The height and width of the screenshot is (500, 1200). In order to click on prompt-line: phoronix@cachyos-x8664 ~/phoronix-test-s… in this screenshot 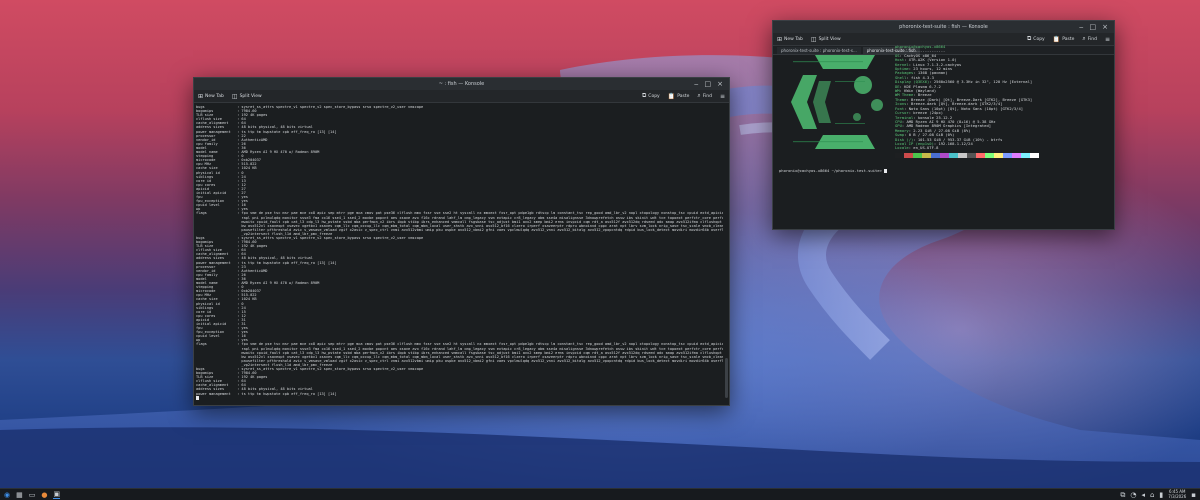, I will do `click(833, 170)`.